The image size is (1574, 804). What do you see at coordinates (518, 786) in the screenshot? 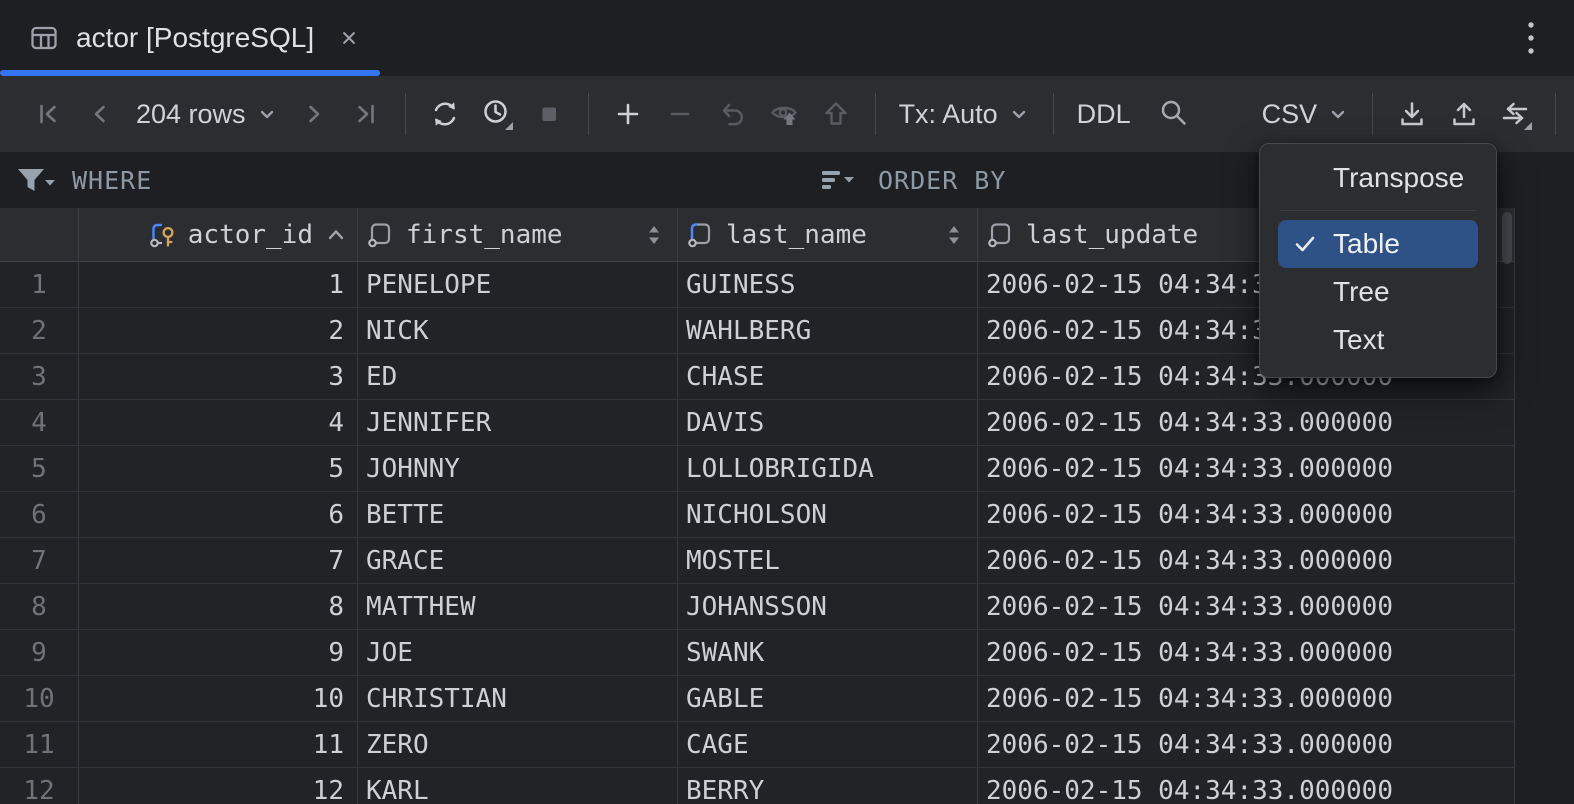
I see `cell-first-name: KARL` at bounding box center [518, 786].